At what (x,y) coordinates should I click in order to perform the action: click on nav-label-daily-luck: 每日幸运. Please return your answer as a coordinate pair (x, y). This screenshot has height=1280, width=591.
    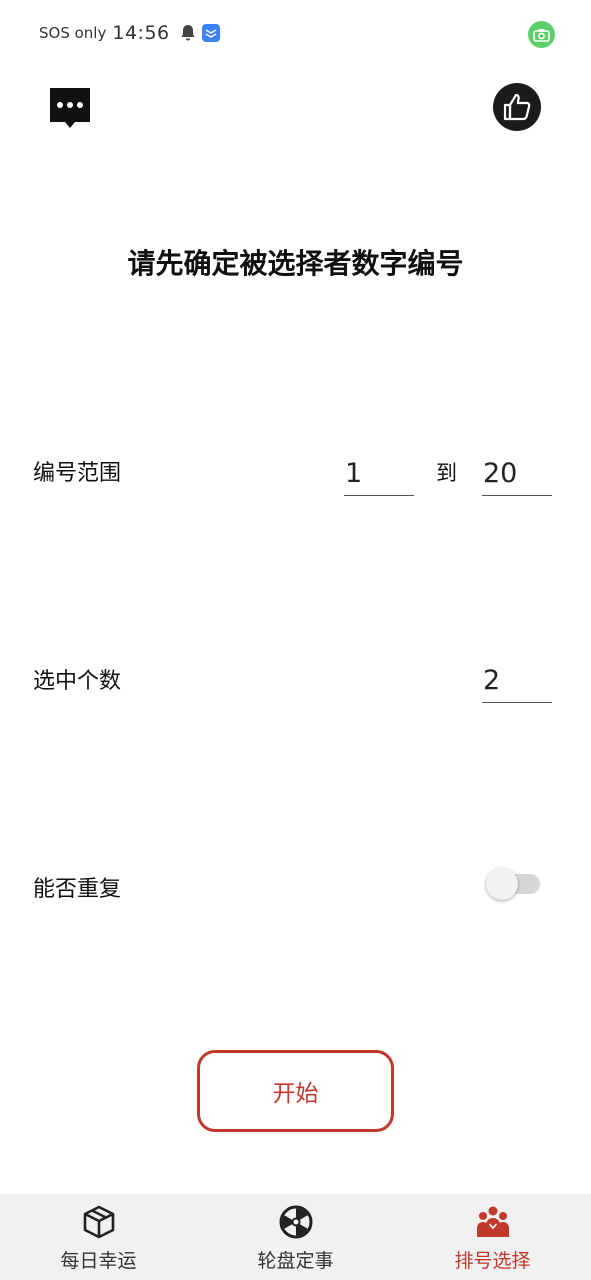
    Looking at the image, I should click on (98, 1261).